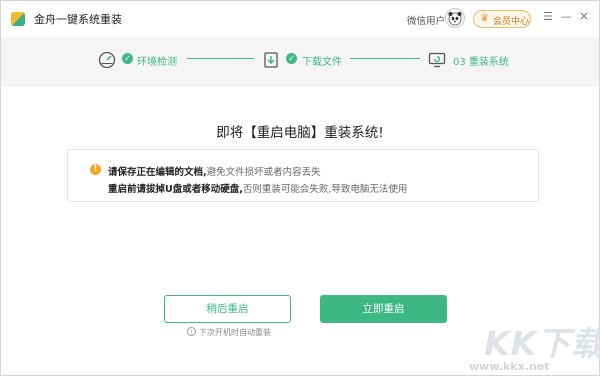 This screenshot has width=600, height=376. Describe the element at coordinates (157, 62) in the screenshot. I see `step-1-label: 环境检测` at that location.